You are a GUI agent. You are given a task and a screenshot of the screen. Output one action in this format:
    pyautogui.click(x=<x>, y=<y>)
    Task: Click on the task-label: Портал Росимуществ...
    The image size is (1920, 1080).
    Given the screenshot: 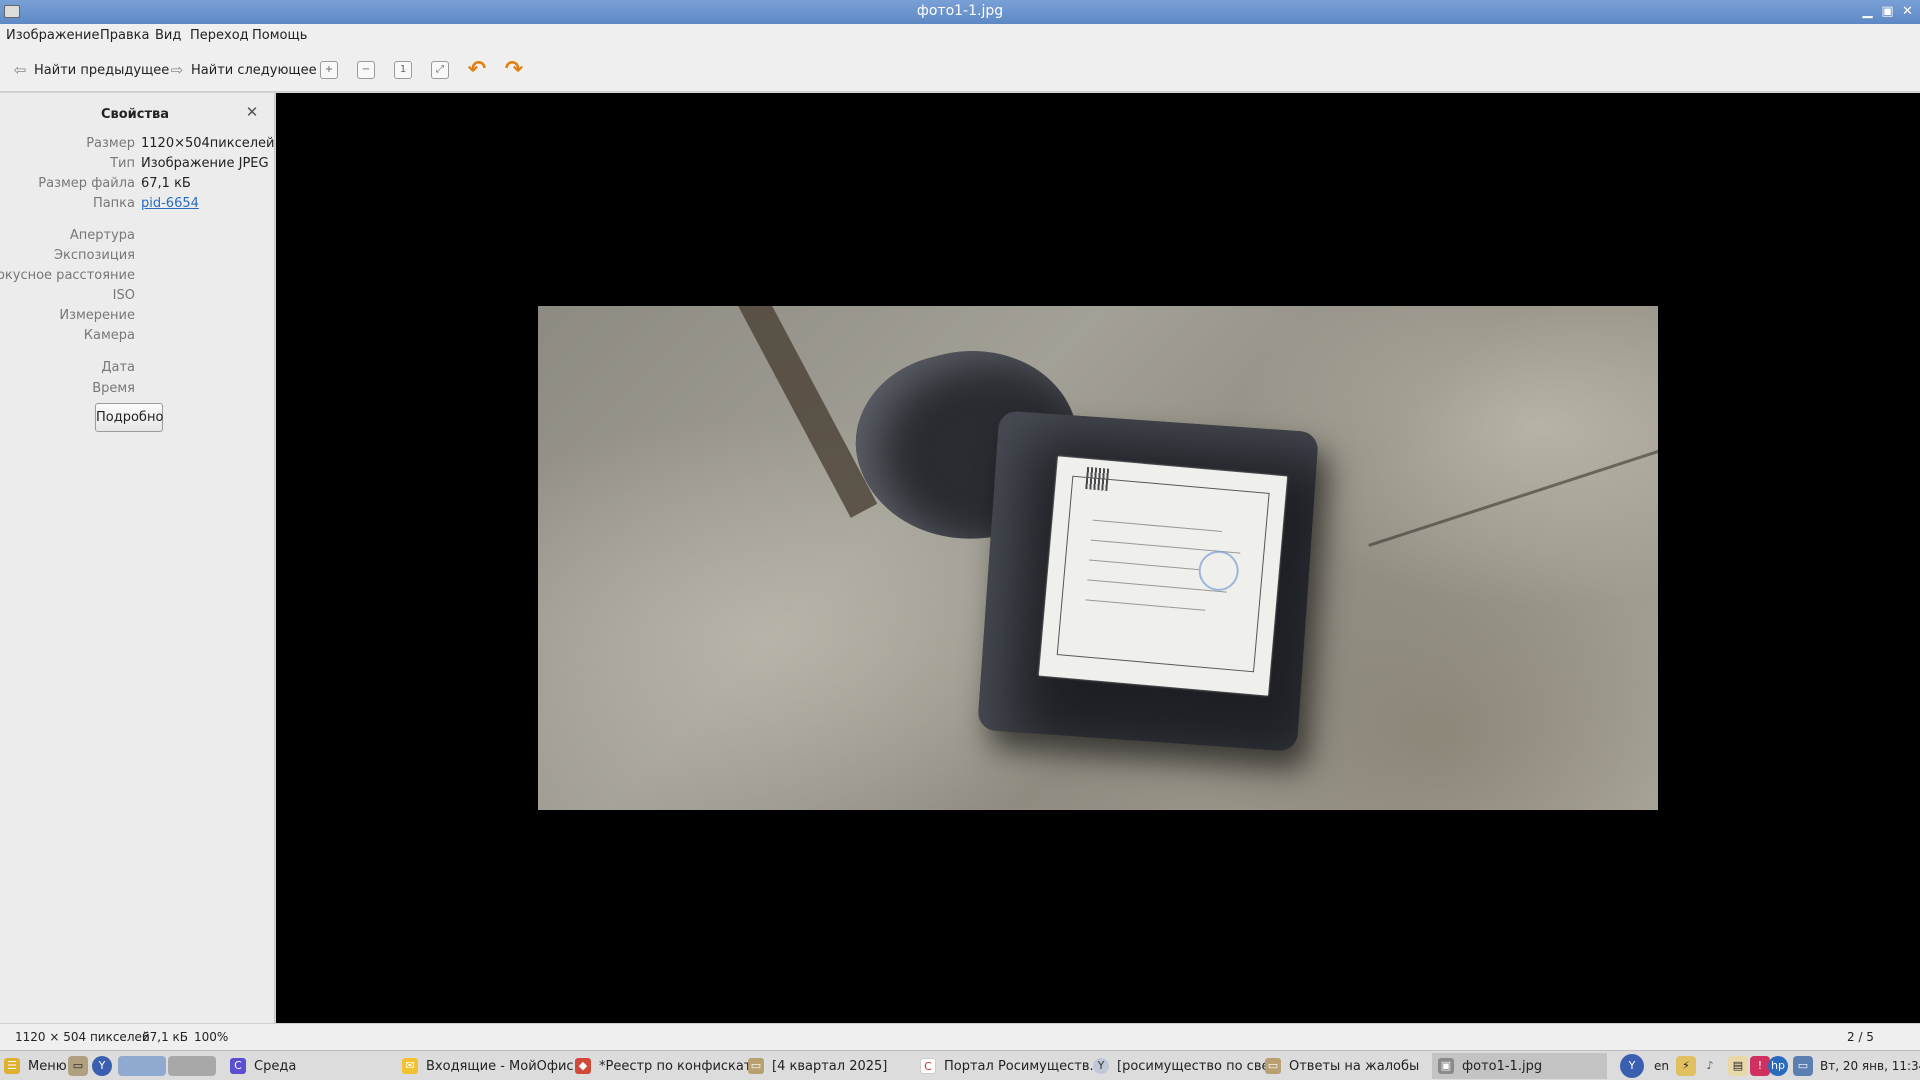 What is the action you would take?
    pyautogui.click(x=1023, y=1066)
    